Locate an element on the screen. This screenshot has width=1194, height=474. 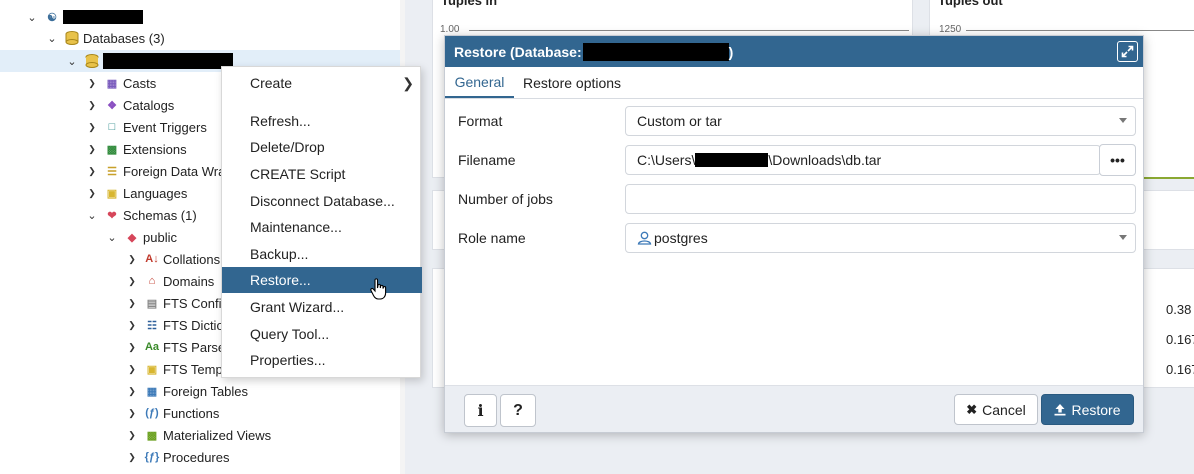
dialog-tabs: General Restore options is located at coordinates (794, 83).